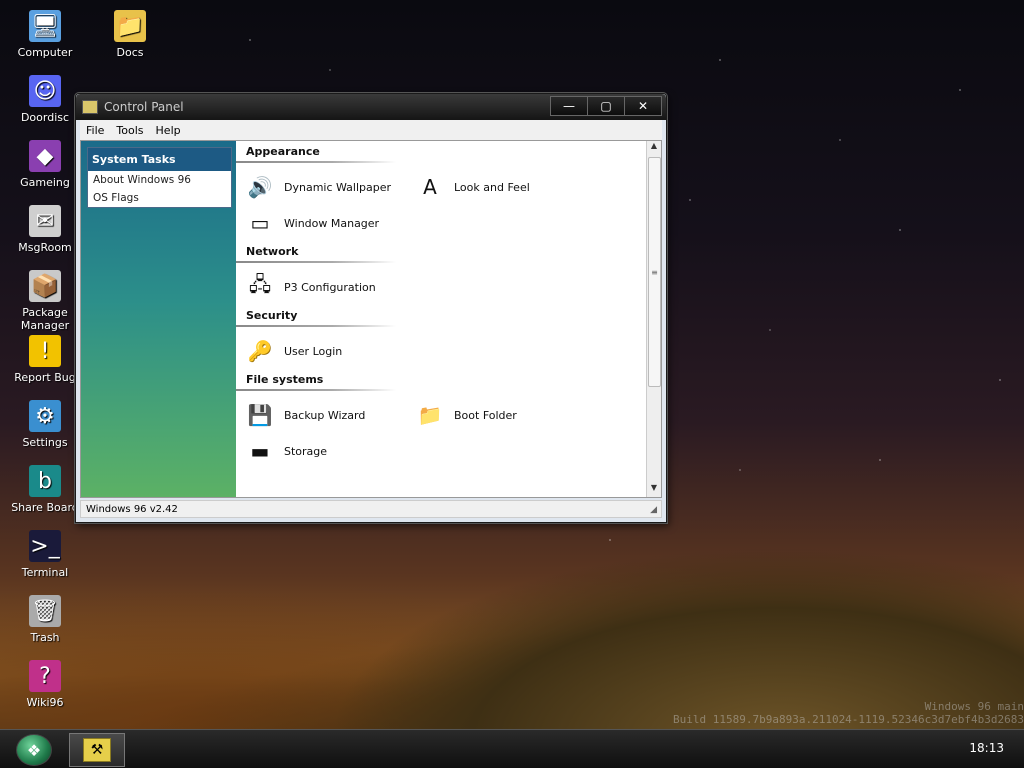  Describe the element at coordinates (272, 315) in the screenshot. I see `section-title: Security` at that location.